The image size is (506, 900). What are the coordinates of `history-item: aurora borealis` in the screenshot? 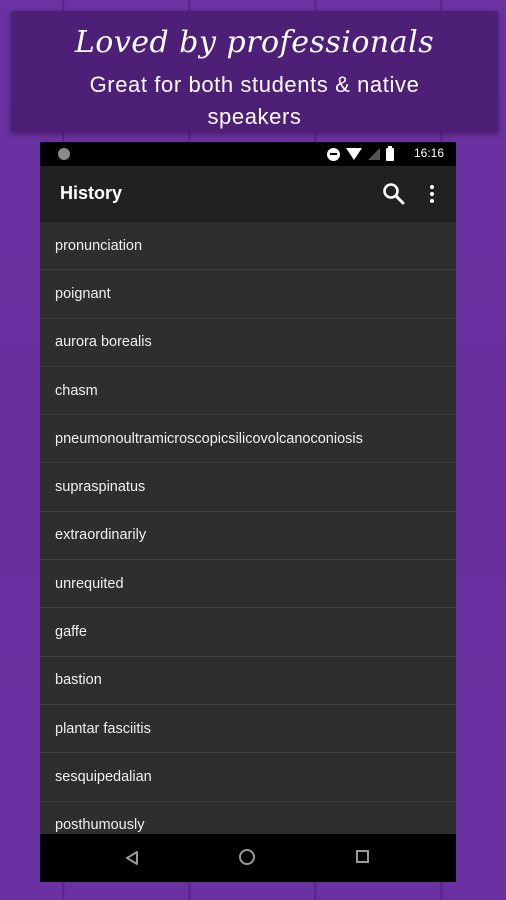 It's located at (248, 343).